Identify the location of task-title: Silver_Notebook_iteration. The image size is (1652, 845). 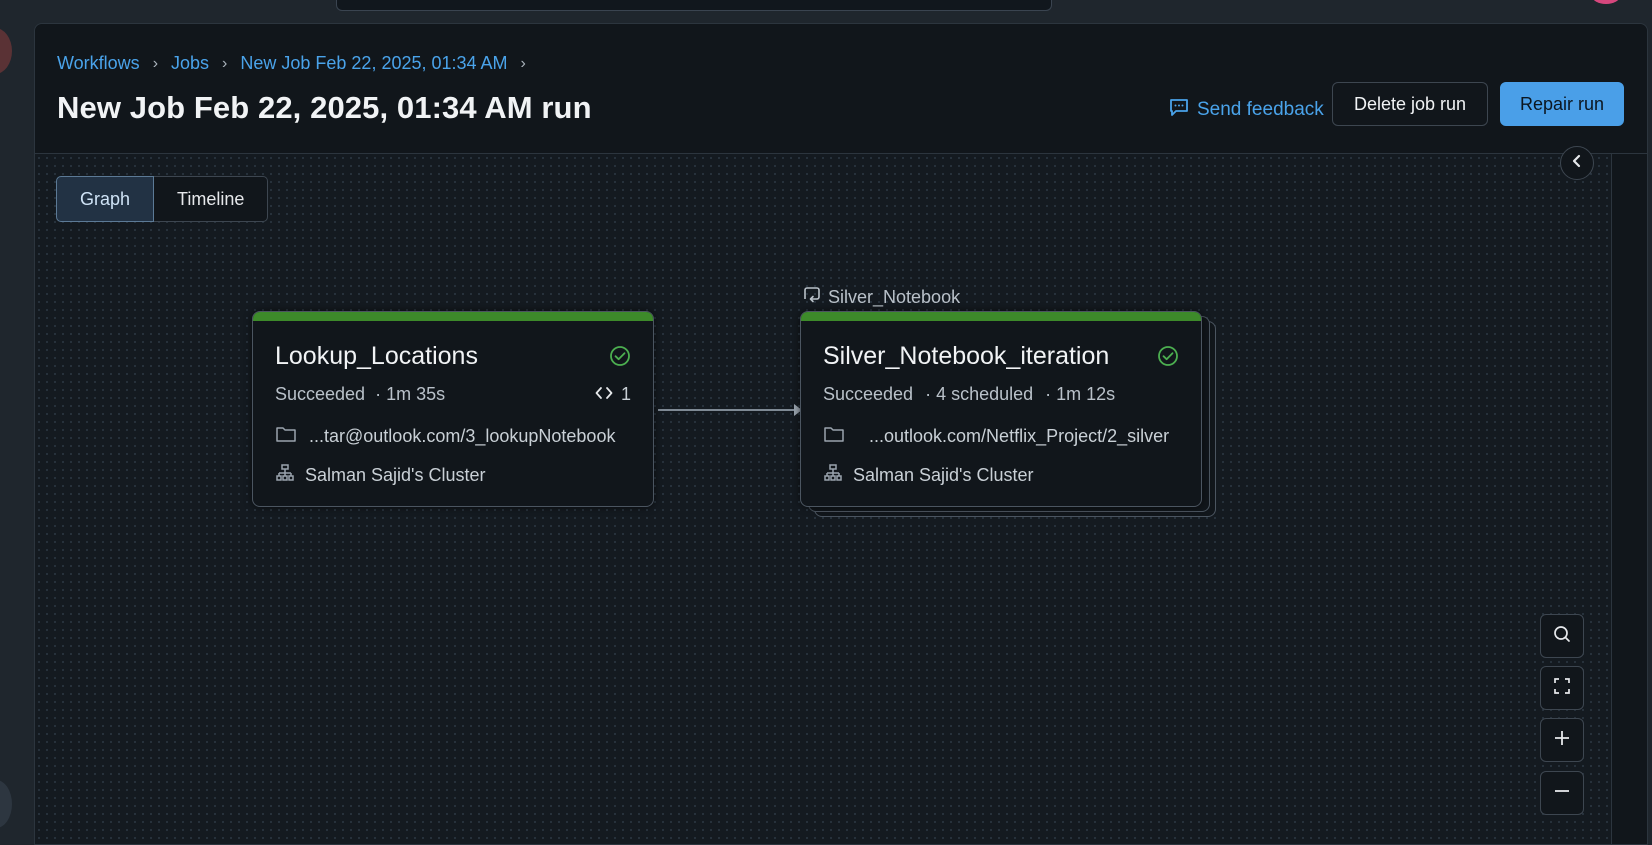
(966, 356).